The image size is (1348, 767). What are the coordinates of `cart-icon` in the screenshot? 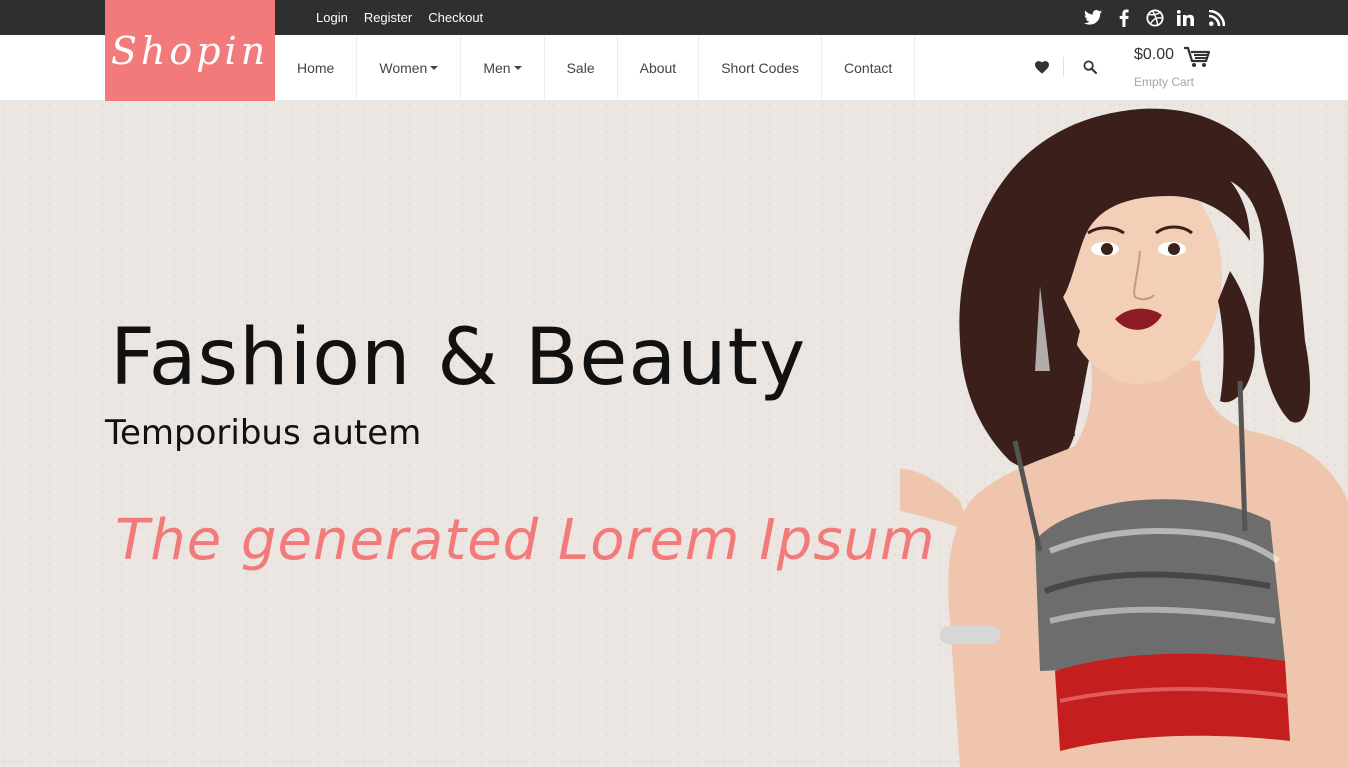 It's located at (1197, 57).